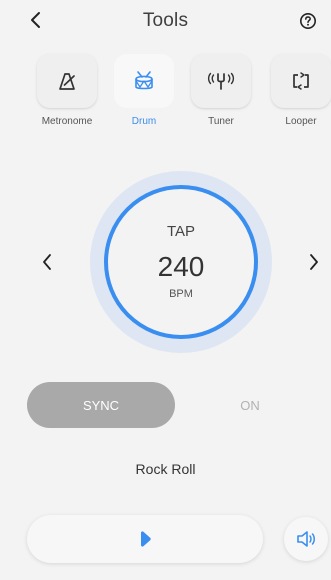  Describe the element at coordinates (101, 405) in the screenshot. I see `sync-button: SYNC` at that location.